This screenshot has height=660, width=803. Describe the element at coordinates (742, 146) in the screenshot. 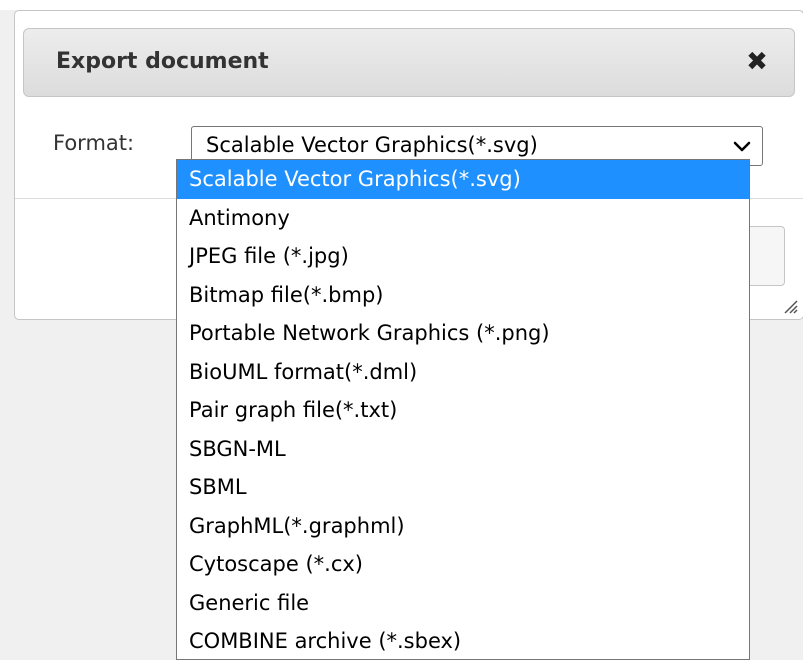

I see `chevron-down-icon` at that location.